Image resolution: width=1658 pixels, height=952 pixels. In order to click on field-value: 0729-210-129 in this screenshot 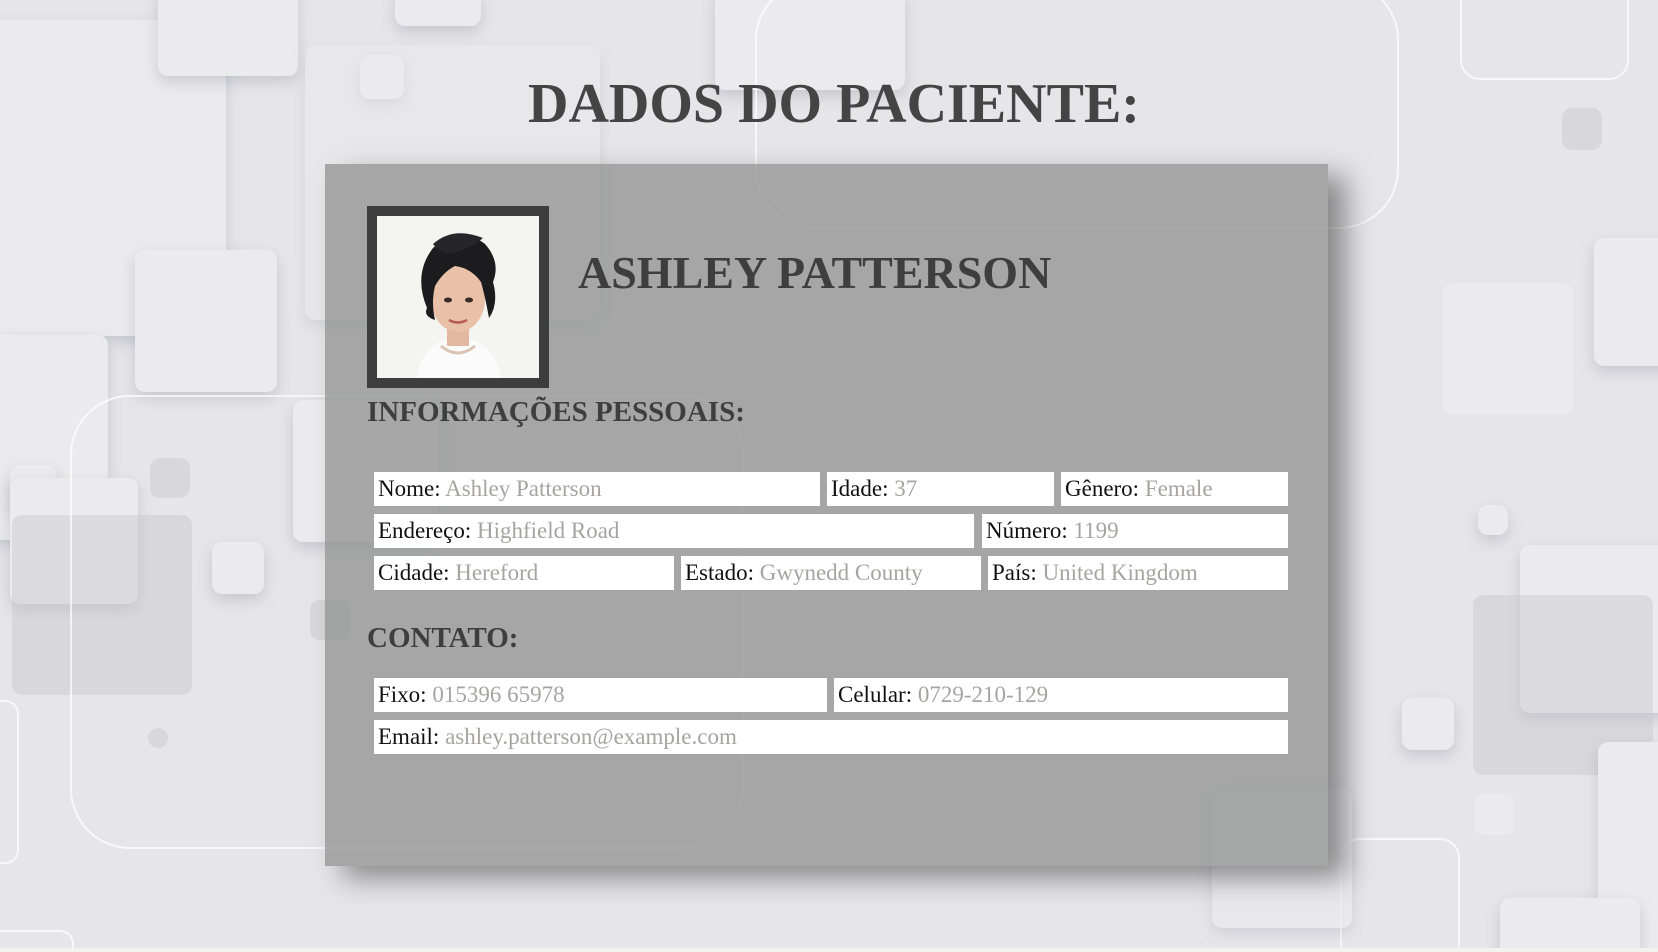, I will do `click(983, 694)`.